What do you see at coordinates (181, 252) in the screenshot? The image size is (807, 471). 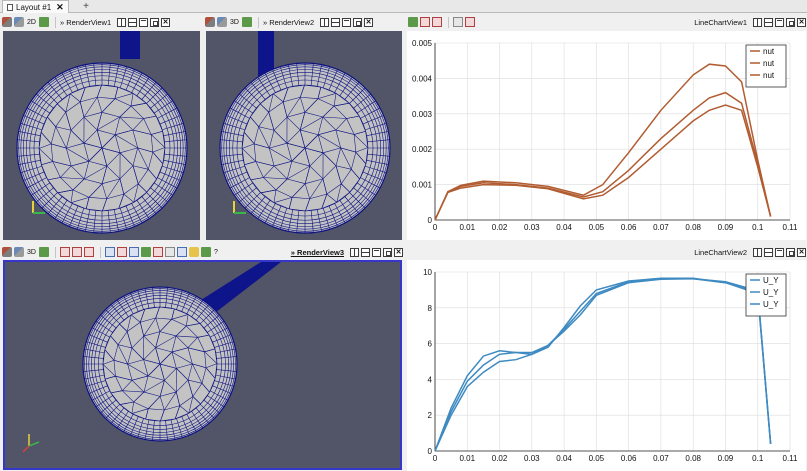 I see `hover-points-icon` at bounding box center [181, 252].